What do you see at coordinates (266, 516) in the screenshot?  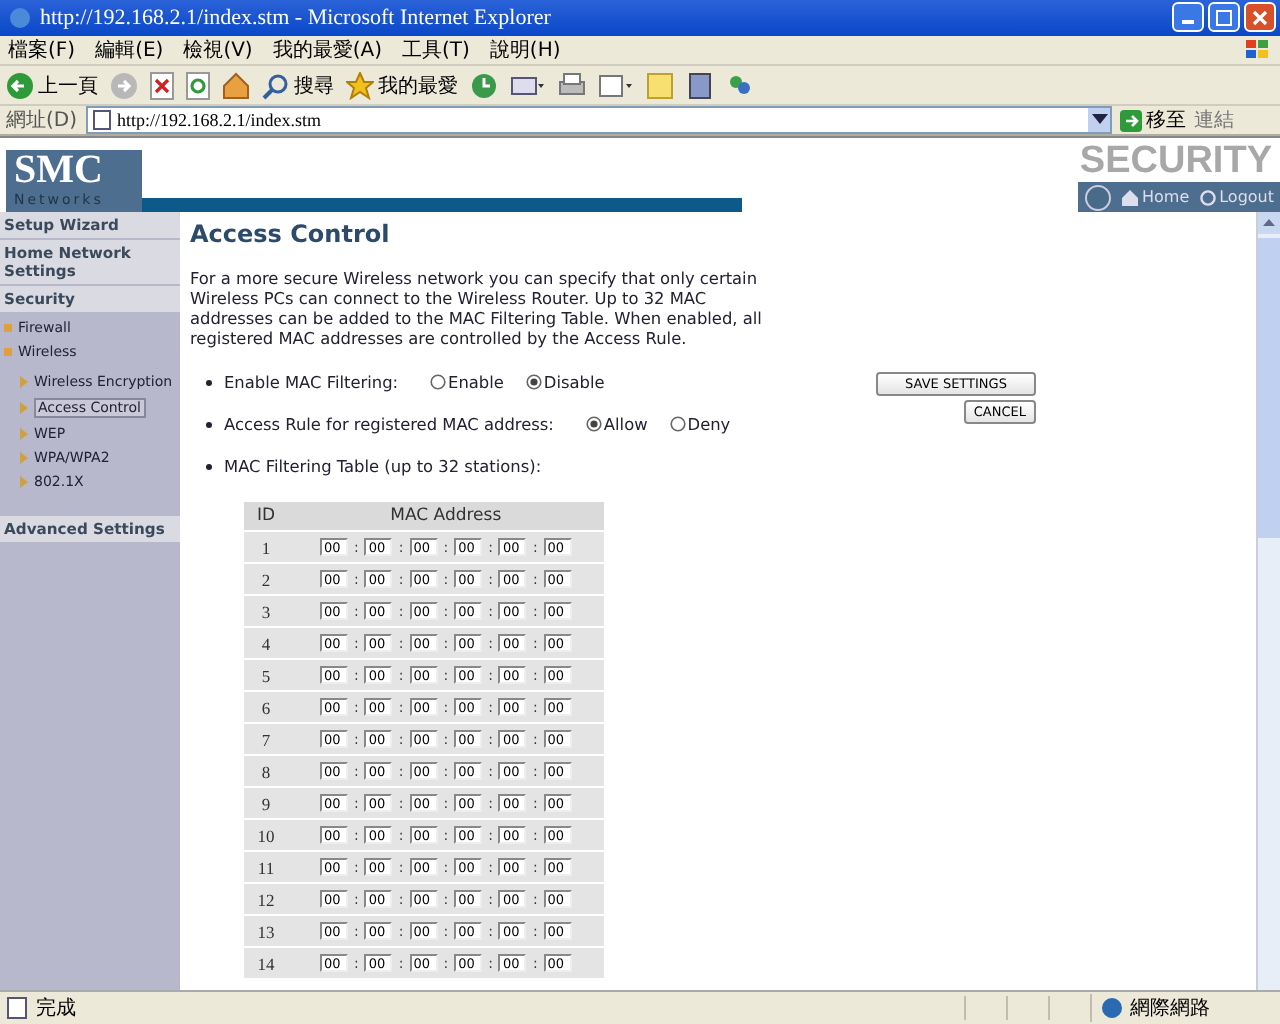 I see `column-header: ID` at bounding box center [266, 516].